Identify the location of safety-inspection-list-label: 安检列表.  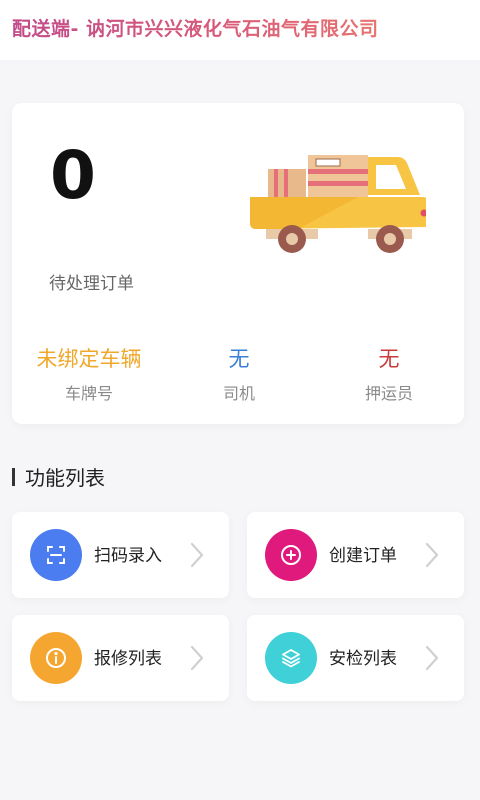
(363, 659).